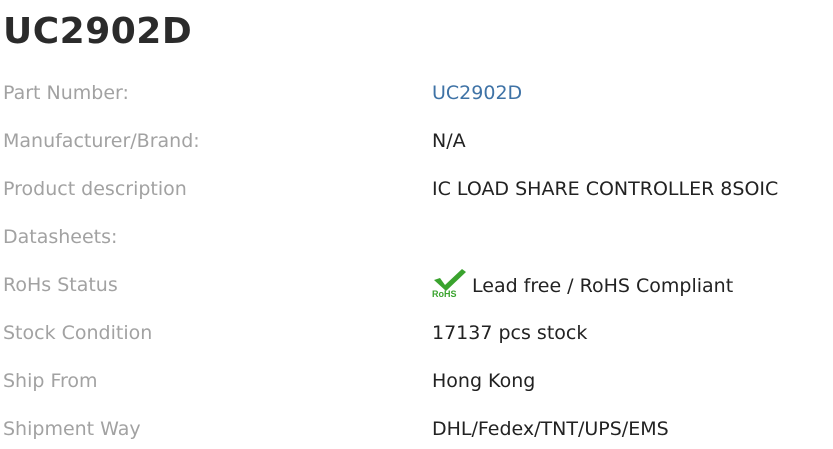  What do you see at coordinates (72, 429) in the screenshot?
I see `spec-label: Shipment Way` at bounding box center [72, 429].